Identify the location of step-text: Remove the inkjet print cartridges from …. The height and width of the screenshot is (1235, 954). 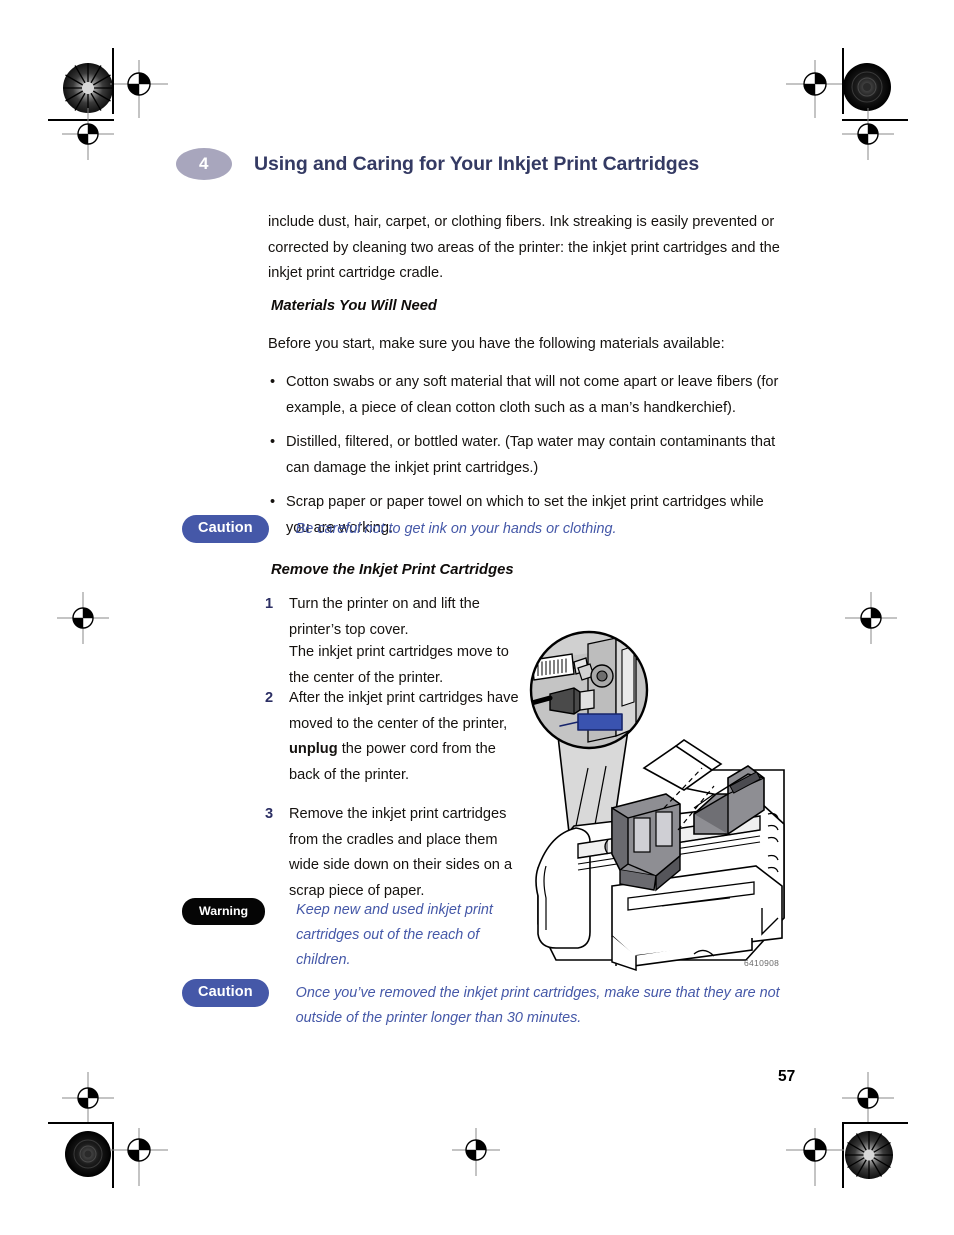
(401, 852).